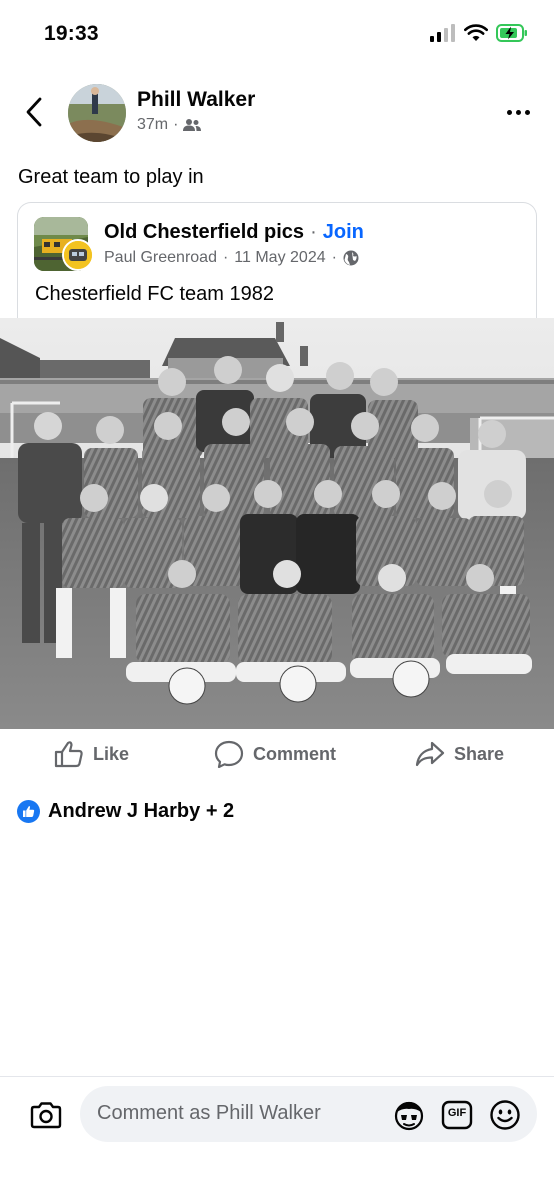  I want to click on comment-button: Comment, so click(275, 754).